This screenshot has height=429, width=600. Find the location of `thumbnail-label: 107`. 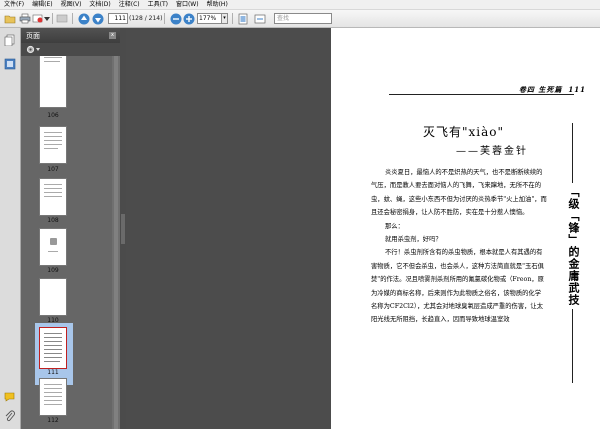

thumbnail-label: 107 is located at coordinates (53, 169).